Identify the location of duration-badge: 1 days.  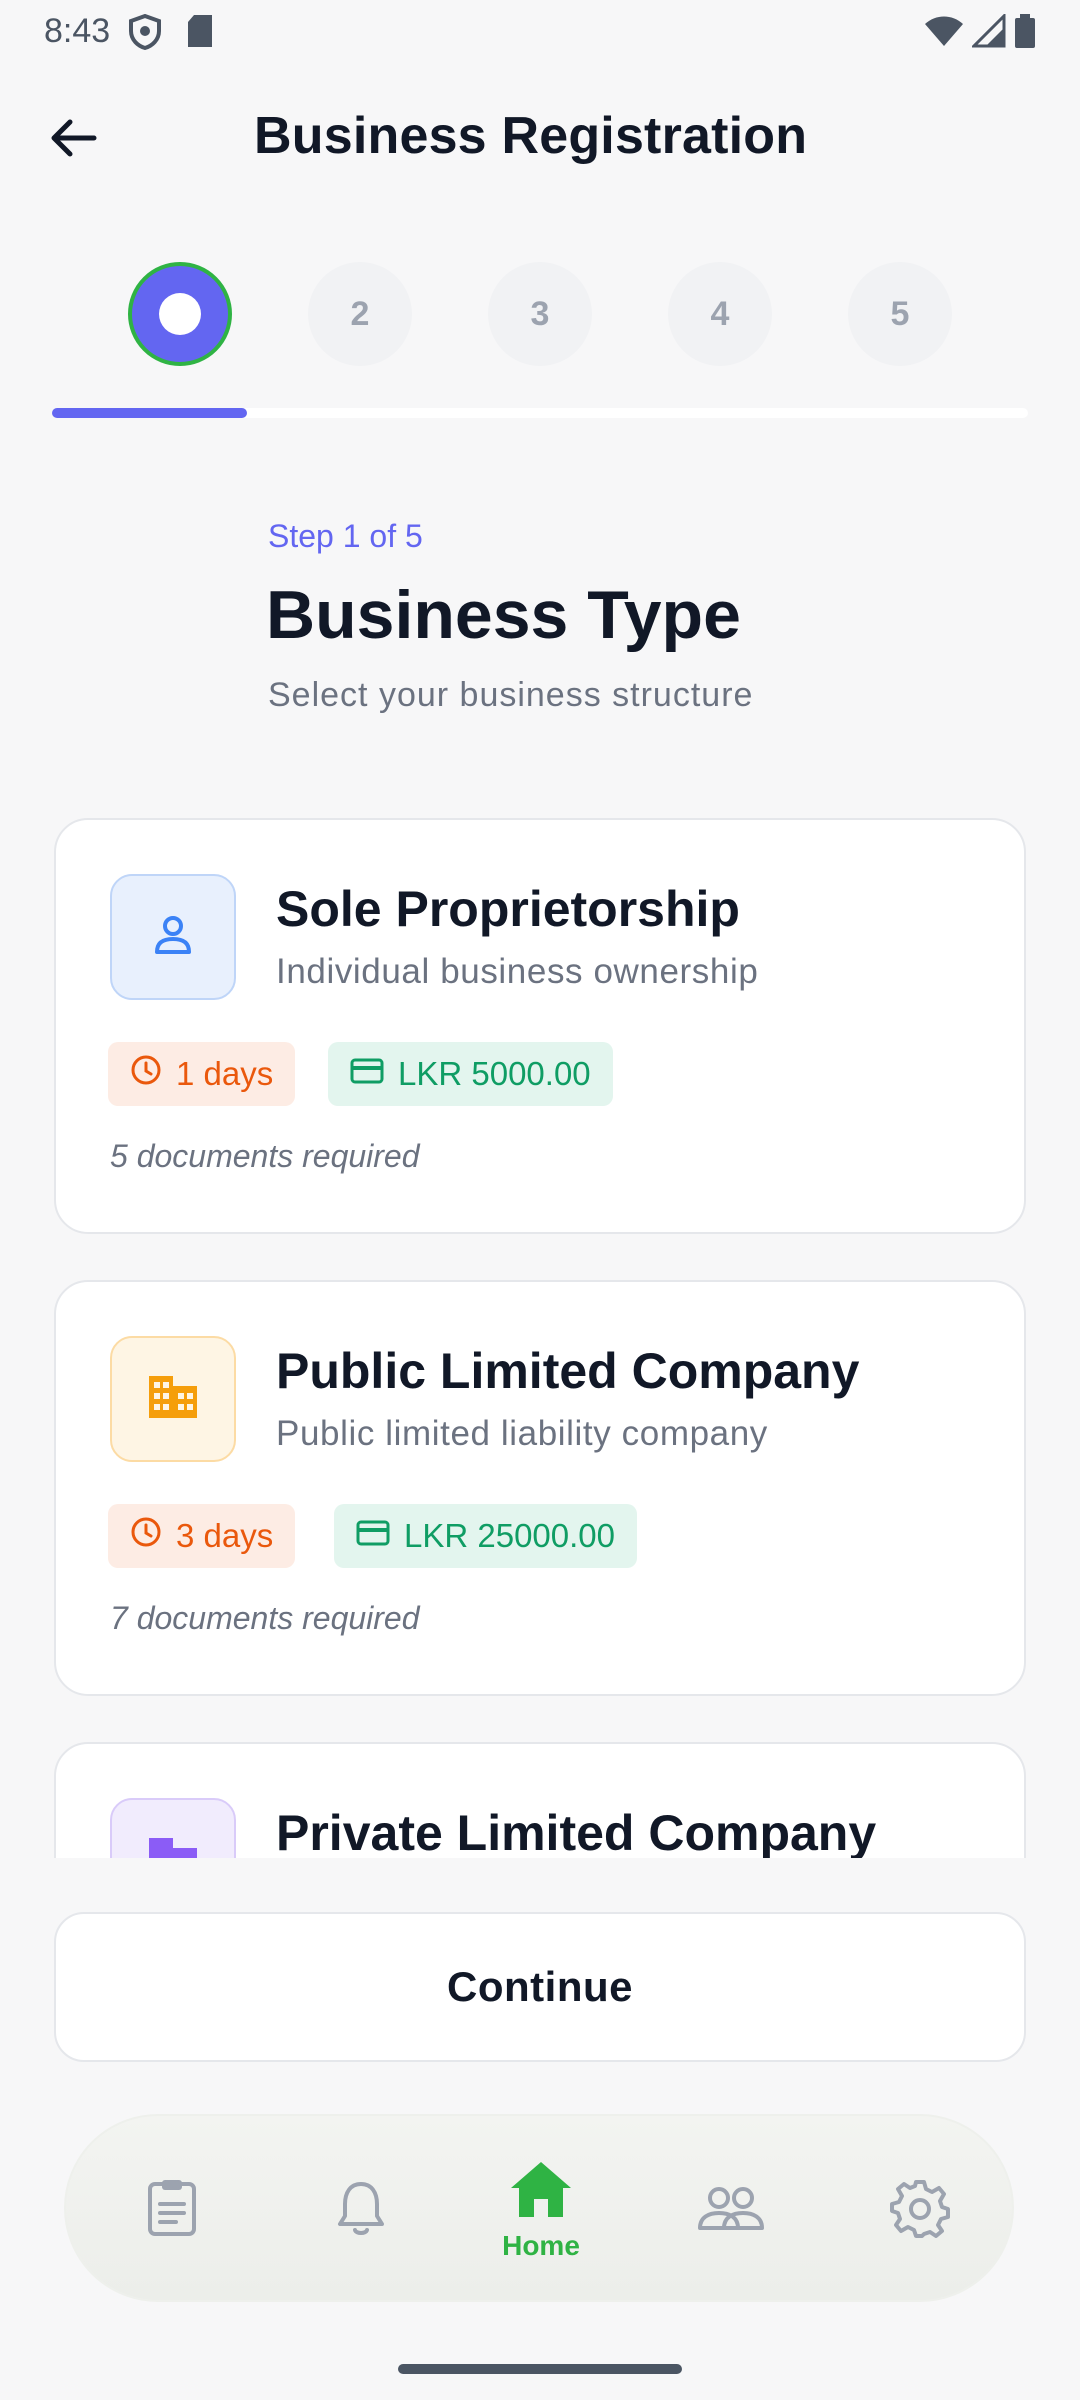
(202, 1074).